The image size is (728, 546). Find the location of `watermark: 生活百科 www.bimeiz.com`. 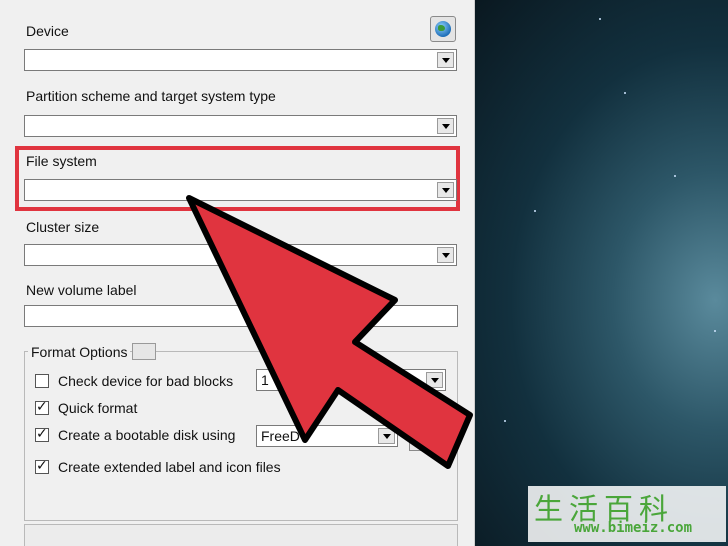

watermark: 生活百科 www.bimeiz.com is located at coordinates (627, 514).